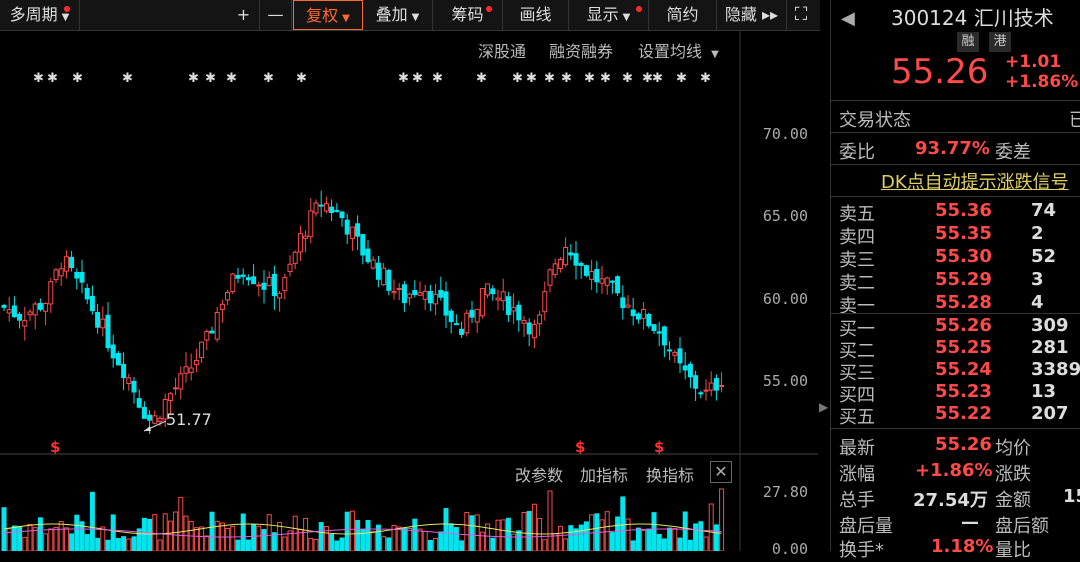 The image size is (1080, 562). Describe the element at coordinates (955, 304) in the screenshot. I see `ask-row: 卖一 55.28 4` at that location.